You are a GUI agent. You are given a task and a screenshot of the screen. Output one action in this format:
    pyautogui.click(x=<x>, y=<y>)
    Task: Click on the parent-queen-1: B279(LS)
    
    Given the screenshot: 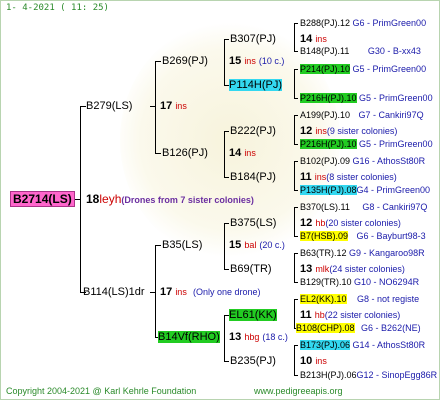 What is the action you would take?
    pyautogui.click(x=109, y=106)
    